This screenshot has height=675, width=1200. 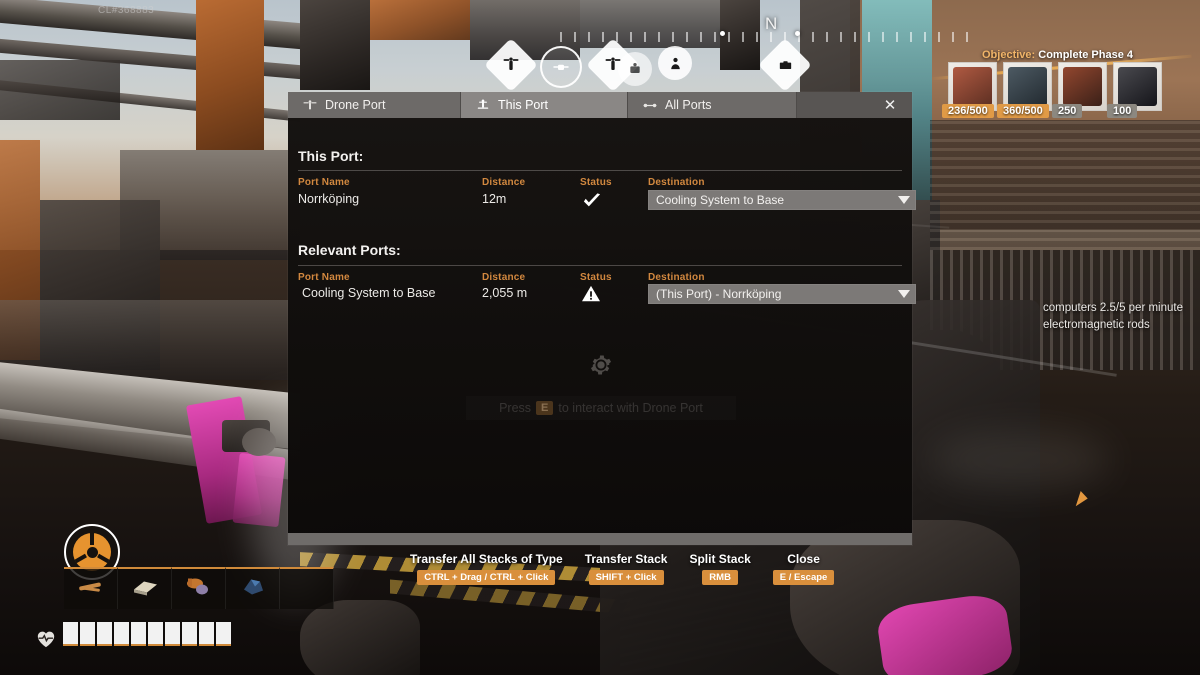 I want to click on waypoint-train-station, so click(x=561, y=67).